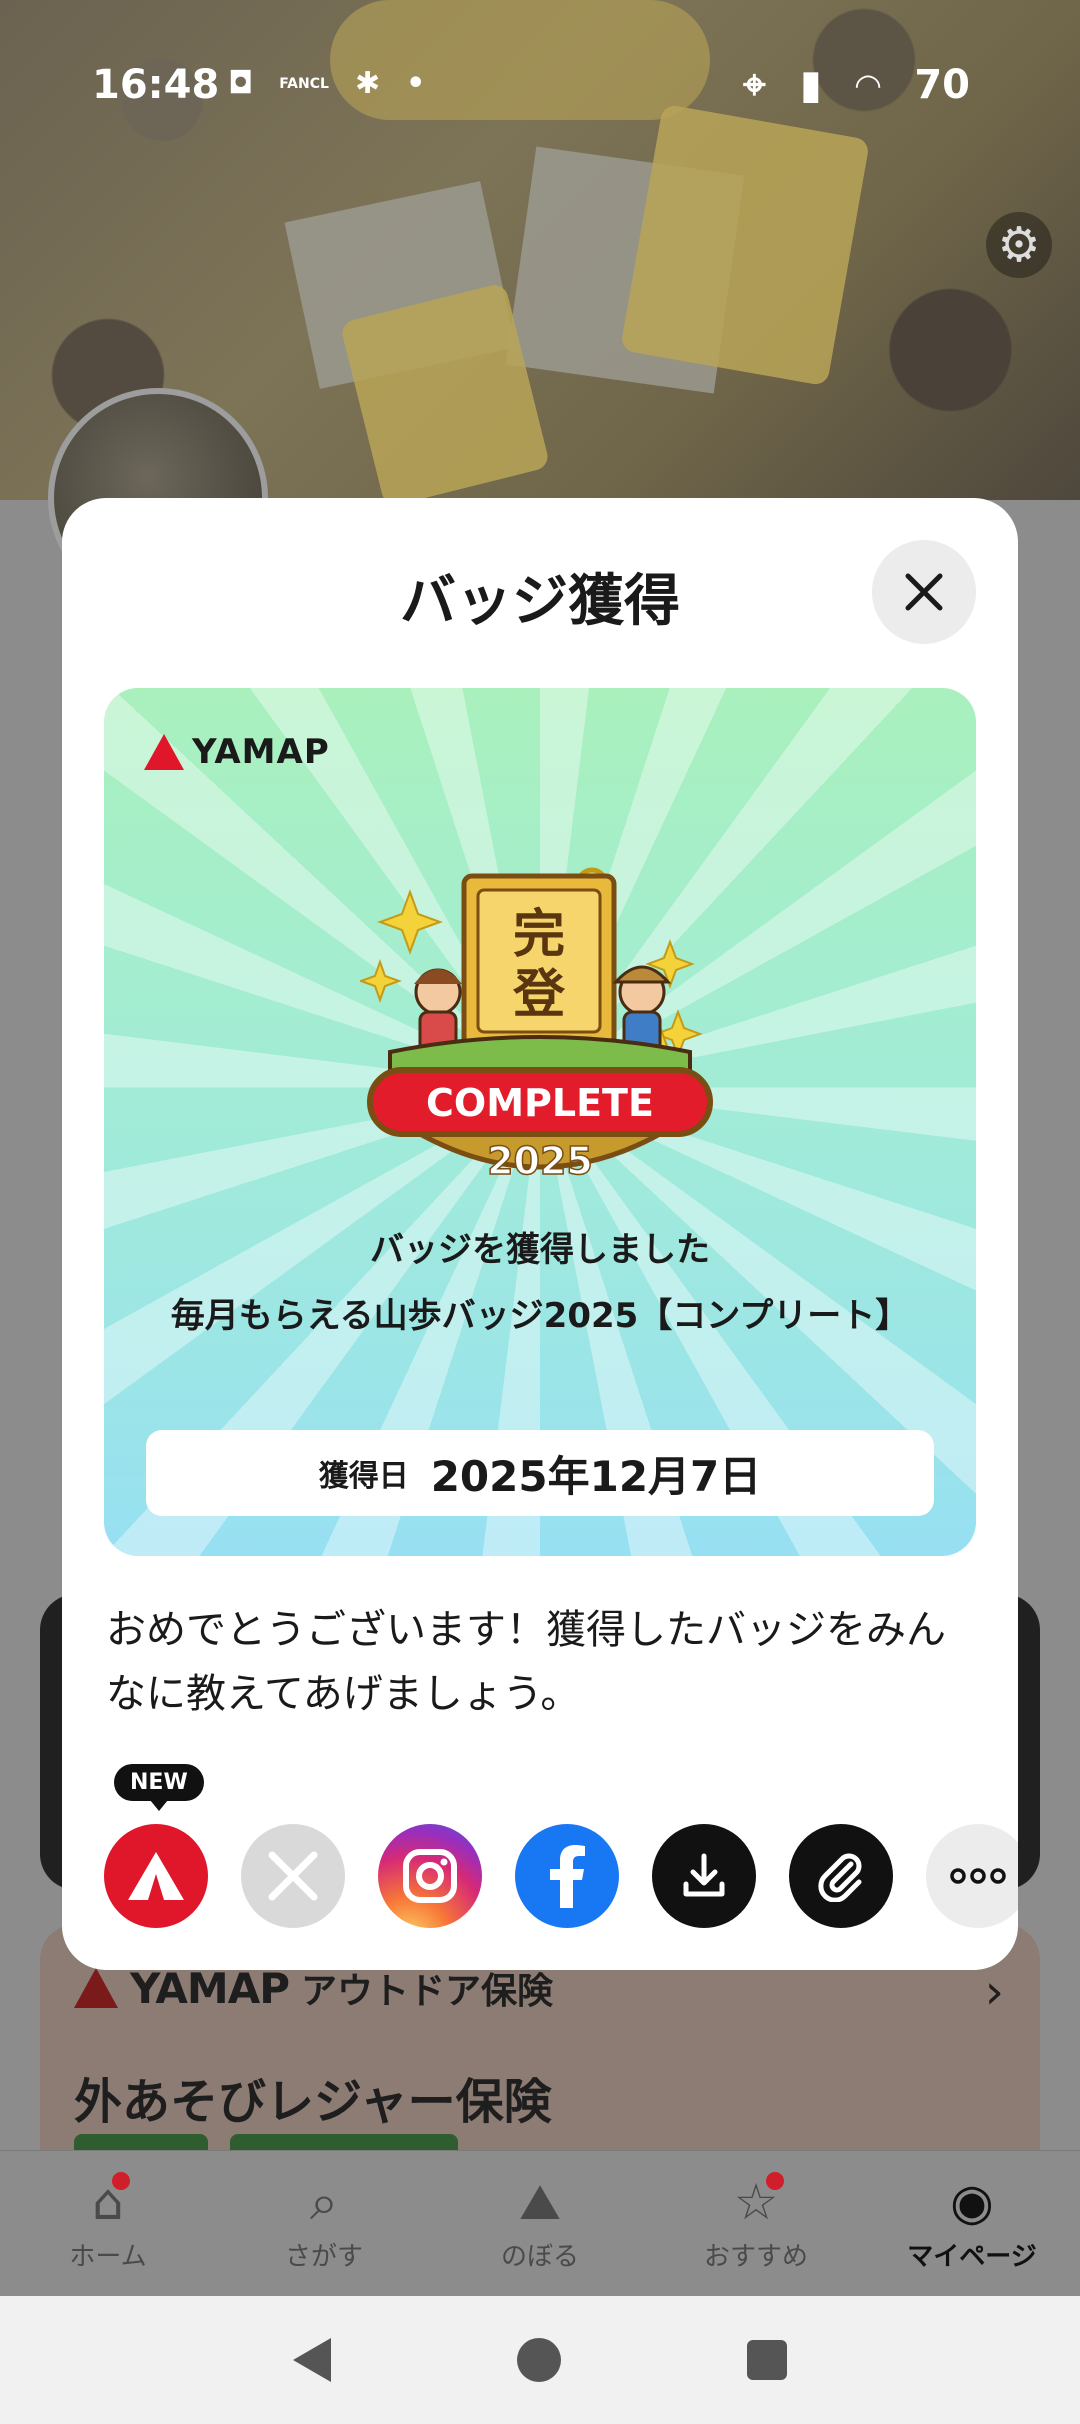  What do you see at coordinates (312, 2360) in the screenshot?
I see `back-icon` at bounding box center [312, 2360].